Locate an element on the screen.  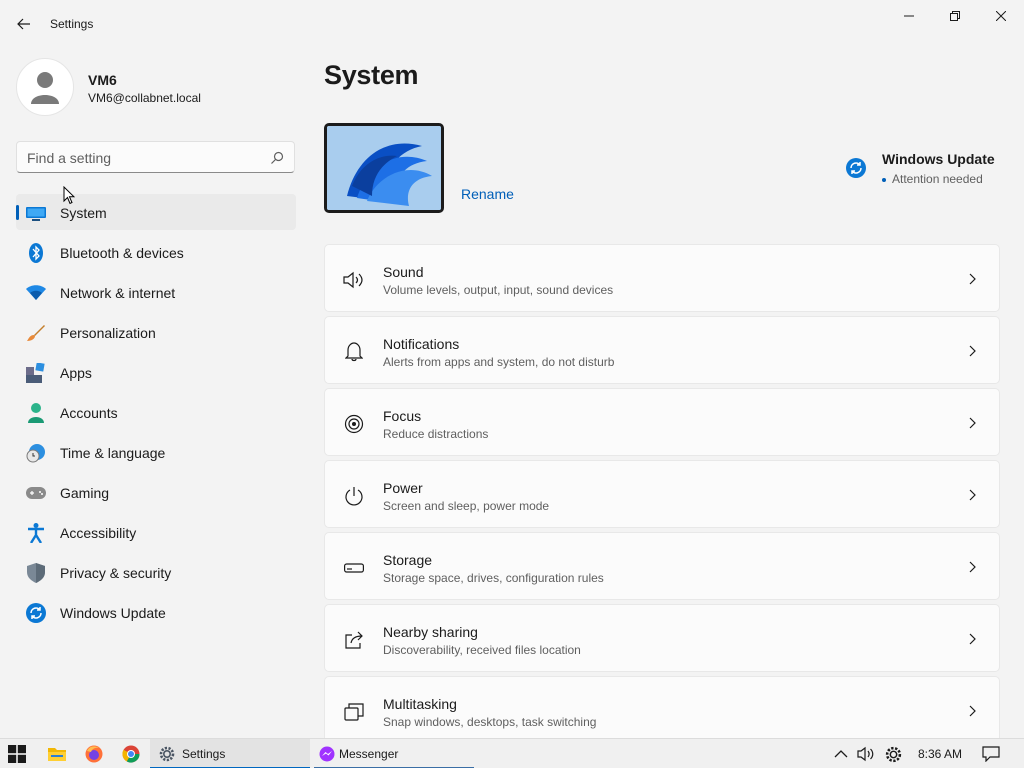
app-title: Settings is located at coordinates (72, 24).